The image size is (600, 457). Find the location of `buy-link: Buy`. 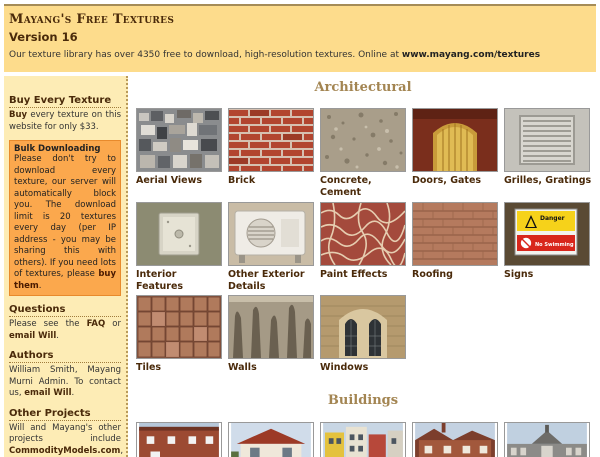

buy-link: Buy is located at coordinates (18, 115).